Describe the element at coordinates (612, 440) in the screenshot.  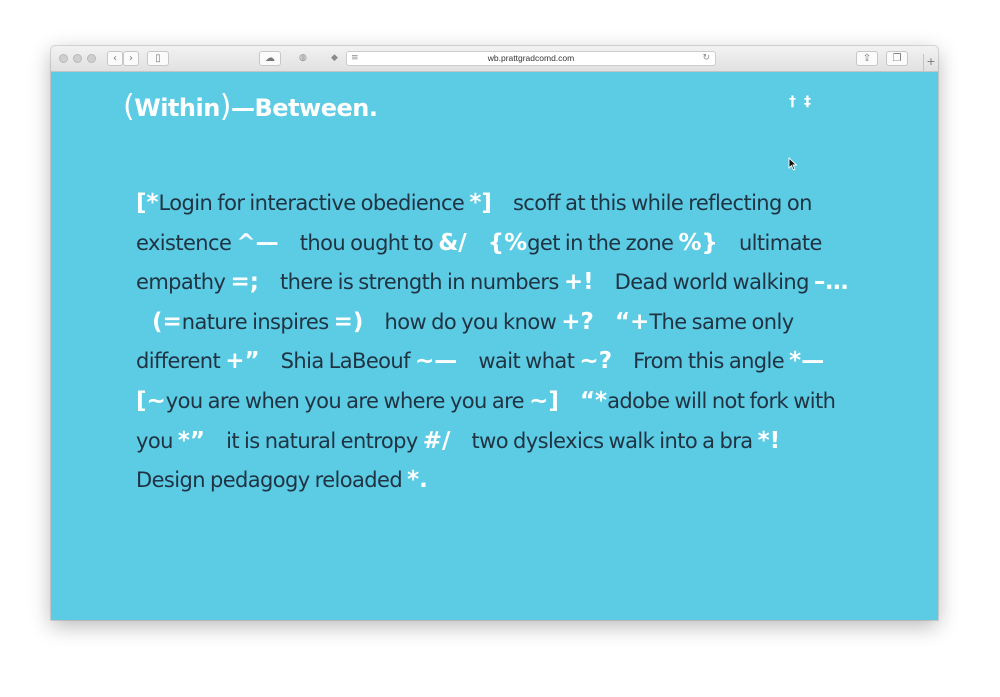
I see `phrase-text: two dyslexics walk into a bra` at that location.